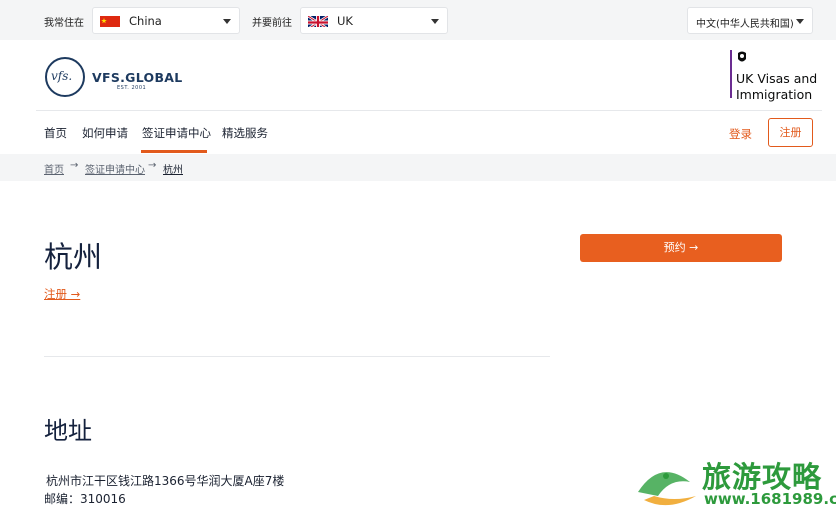 This screenshot has width=836, height=516. What do you see at coordinates (681, 248) in the screenshot?
I see `book-appointment-button: 预约 →` at bounding box center [681, 248].